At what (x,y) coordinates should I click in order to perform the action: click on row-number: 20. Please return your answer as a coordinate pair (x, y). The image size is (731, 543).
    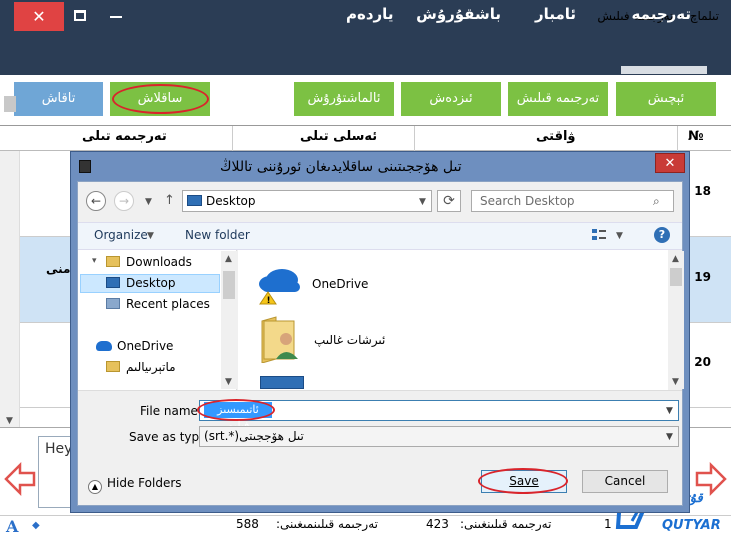
    Looking at the image, I should click on (702, 362).